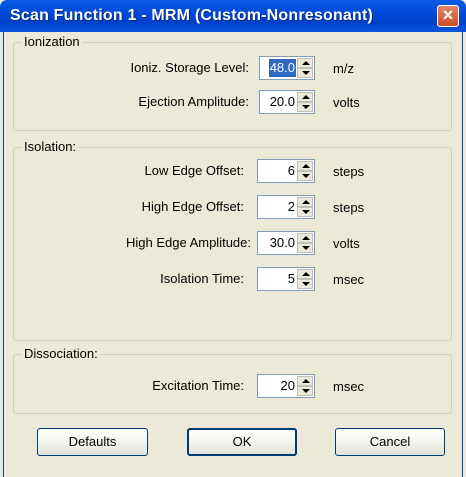  Describe the element at coordinates (194, 170) in the screenshot. I see `low-edge-offset-label: Low Edge Offset:` at that location.